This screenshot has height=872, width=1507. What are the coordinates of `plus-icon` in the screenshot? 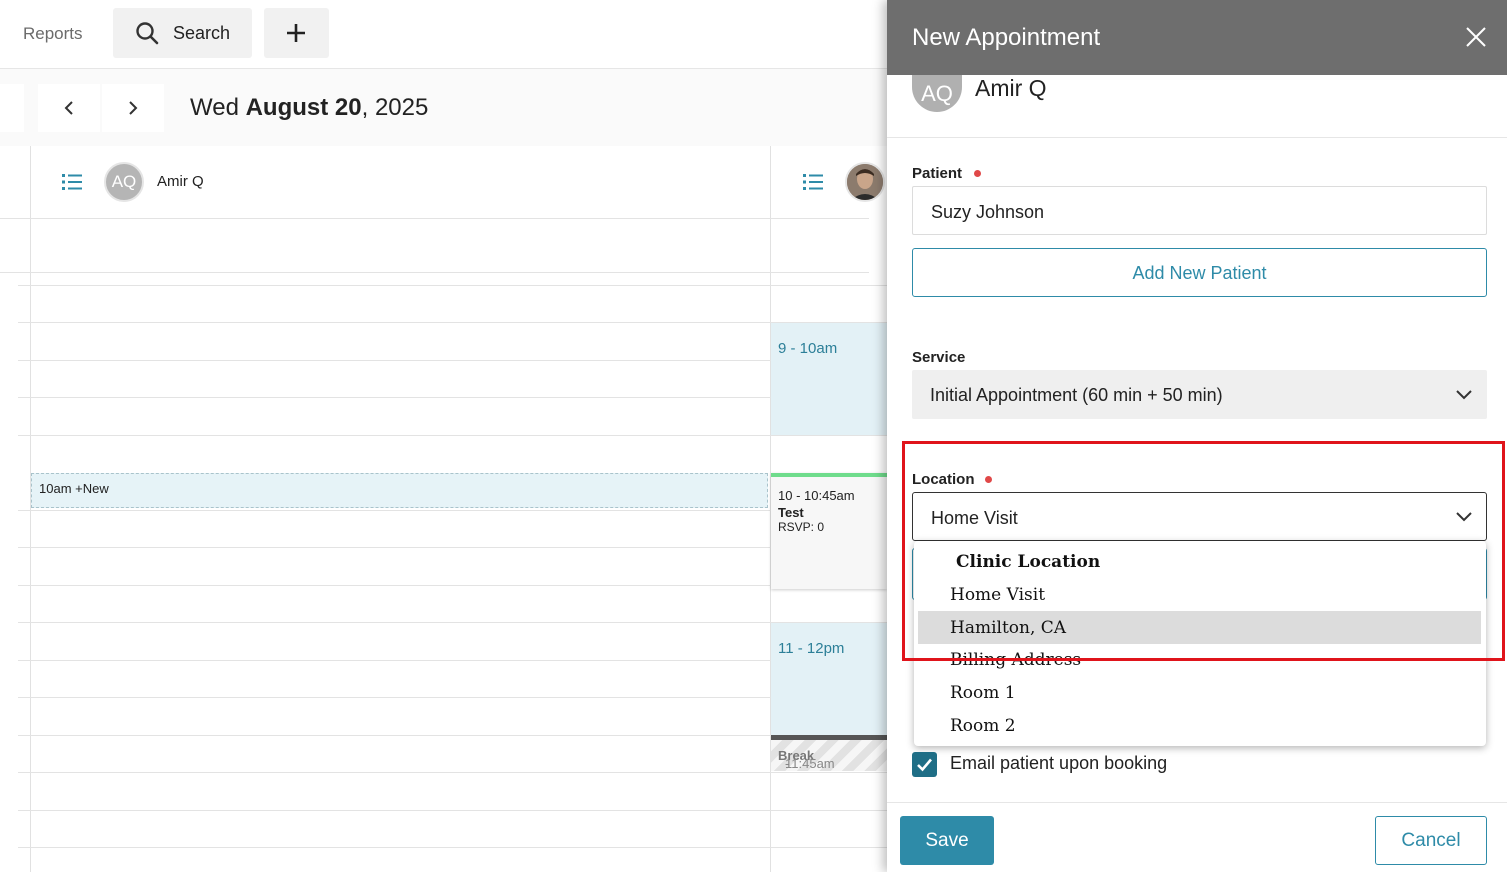 It's located at (296, 33).